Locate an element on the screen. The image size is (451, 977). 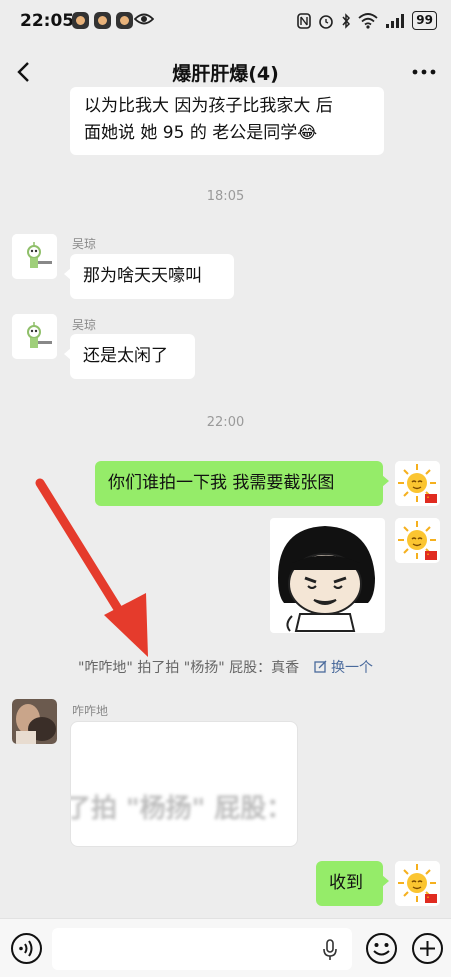
message-text-line: 以为比我大 因为孩子比我家大 后 is located at coordinates (208, 106).